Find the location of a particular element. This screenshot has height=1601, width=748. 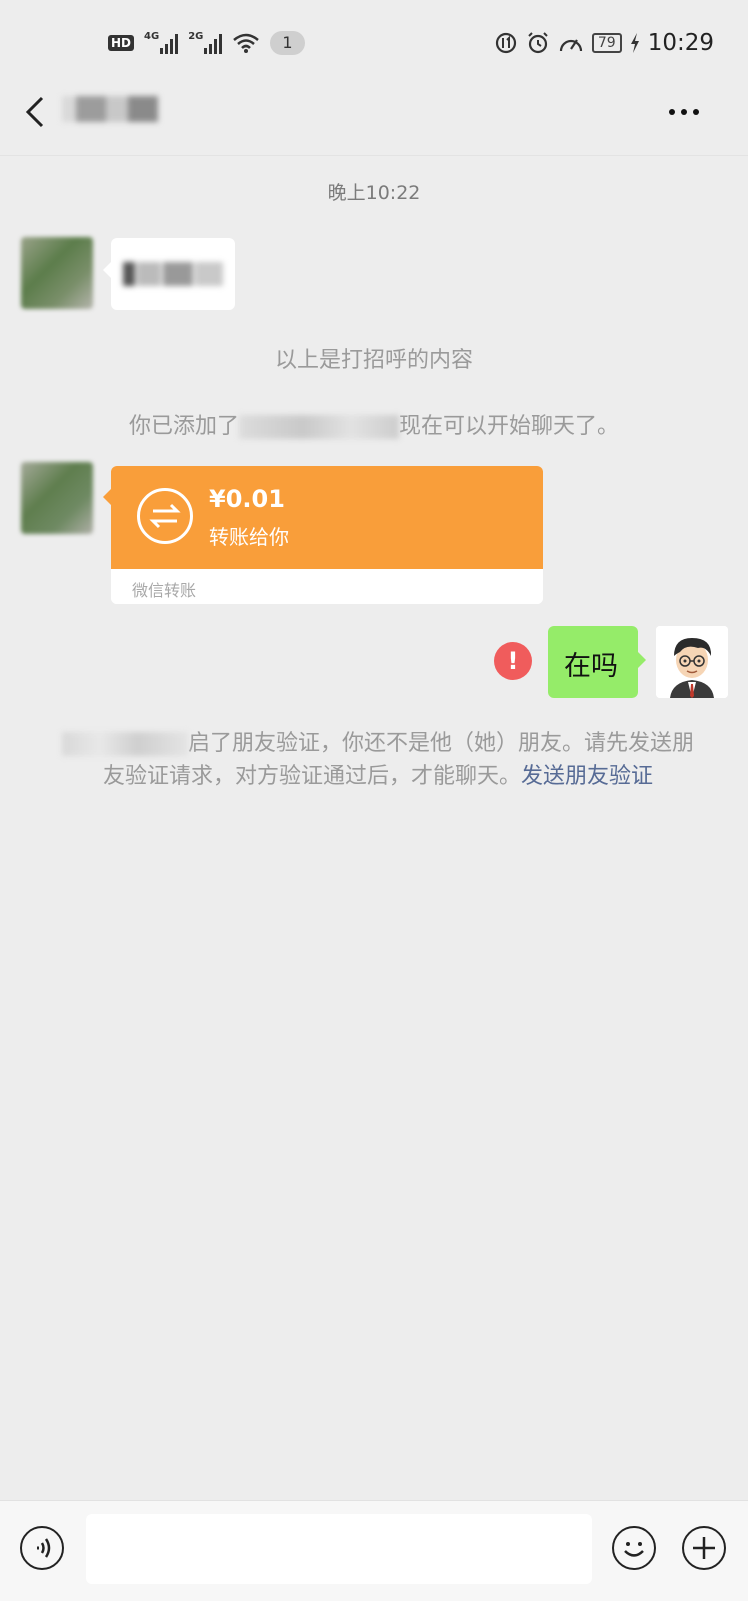

voice-button is located at coordinates (42, 1548).